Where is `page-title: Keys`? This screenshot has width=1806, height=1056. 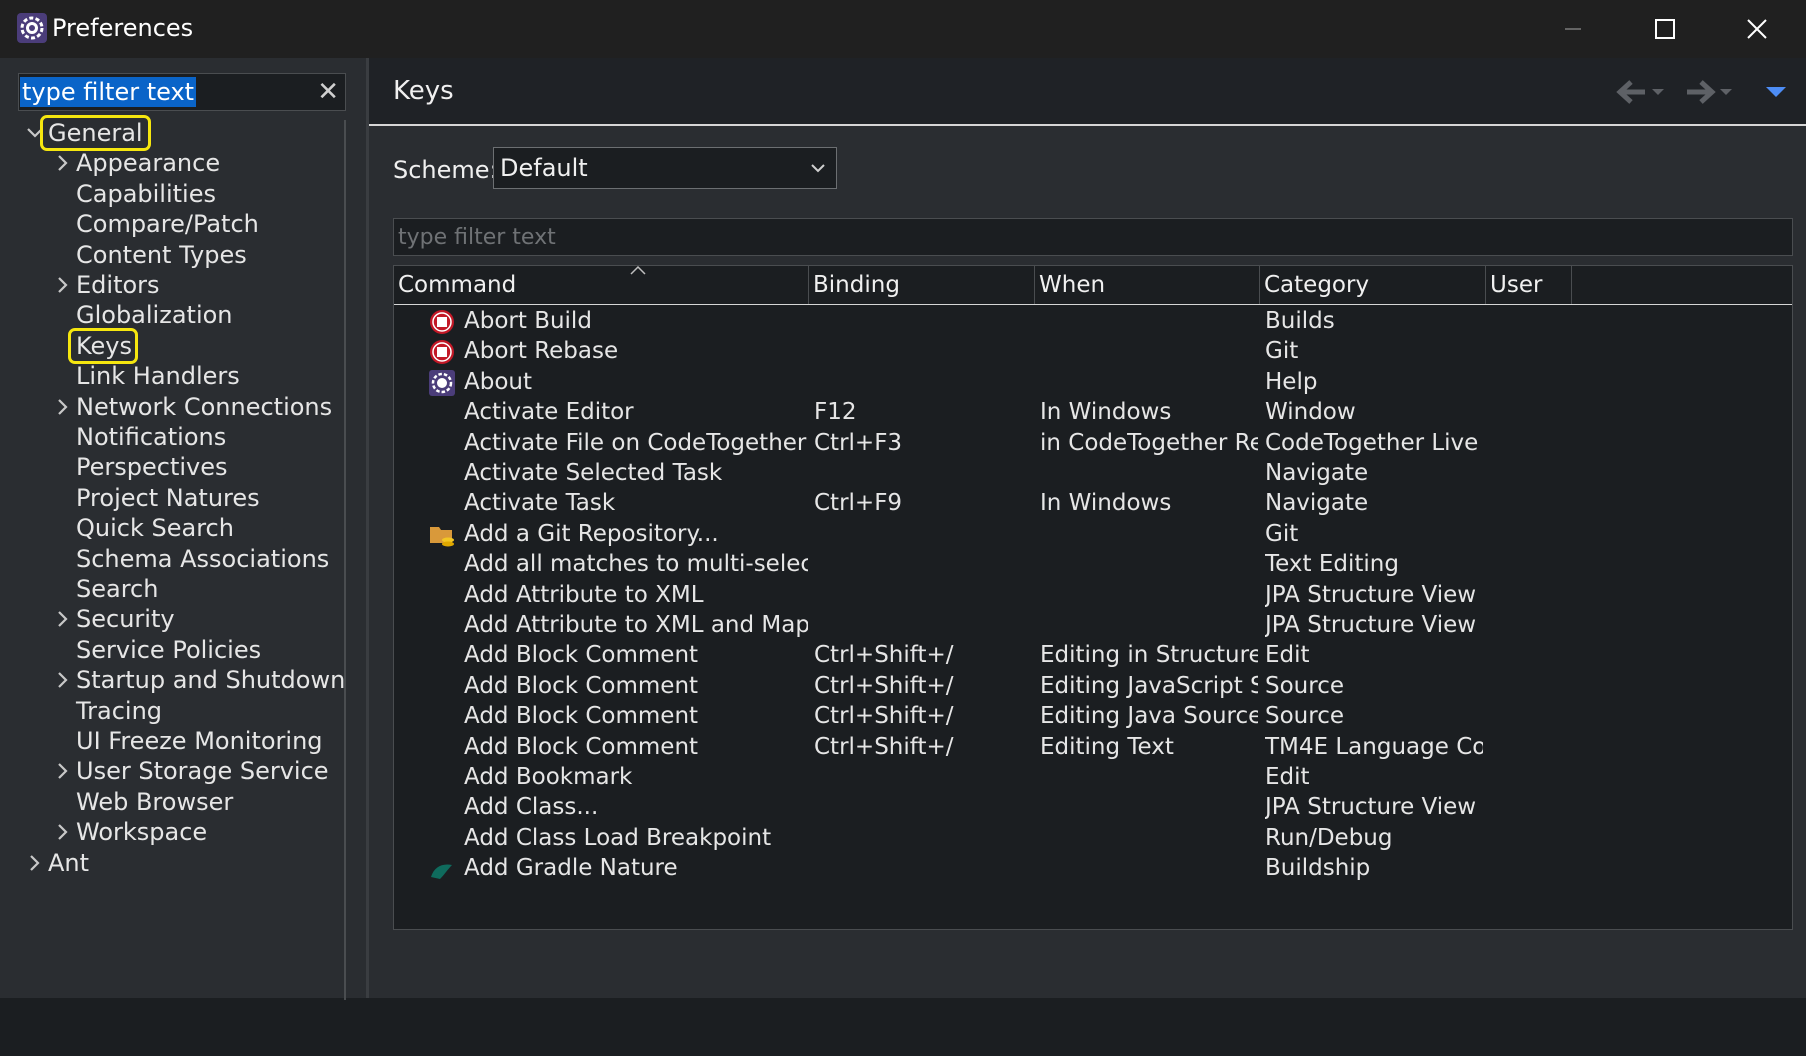 page-title: Keys is located at coordinates (423, 91).